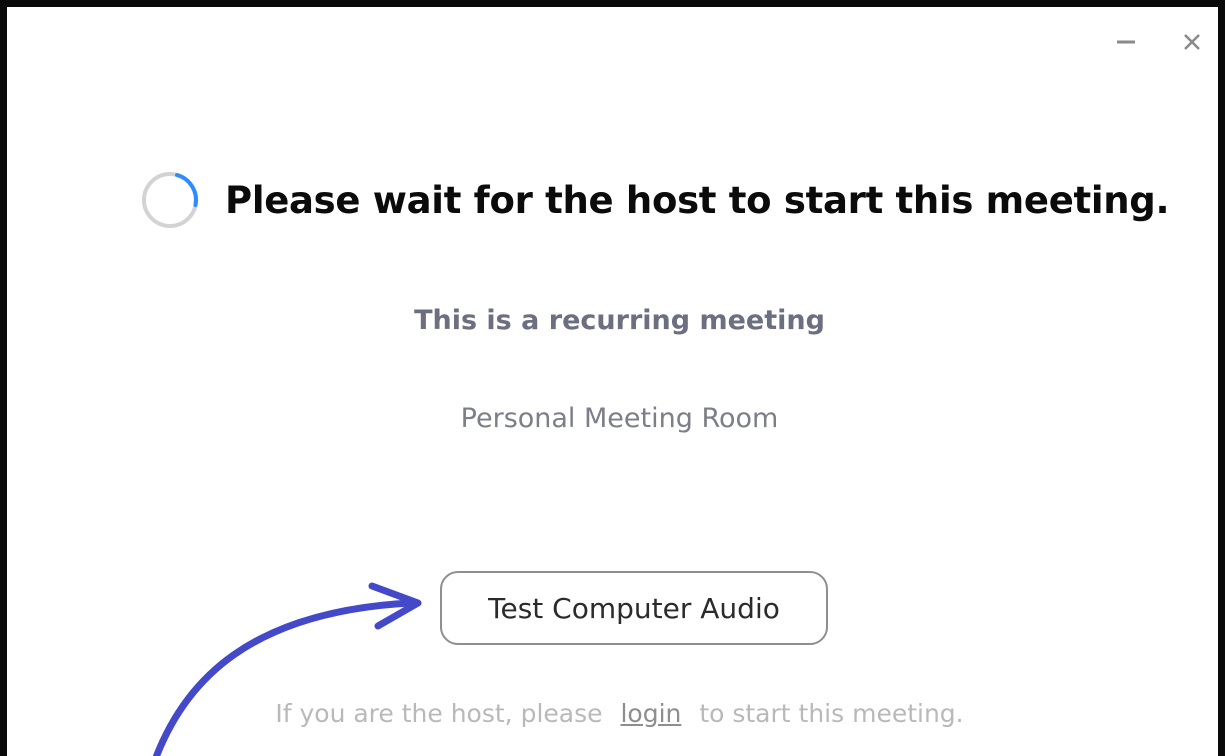  I want to click on loading-spinner-icon, so click(170, 200).